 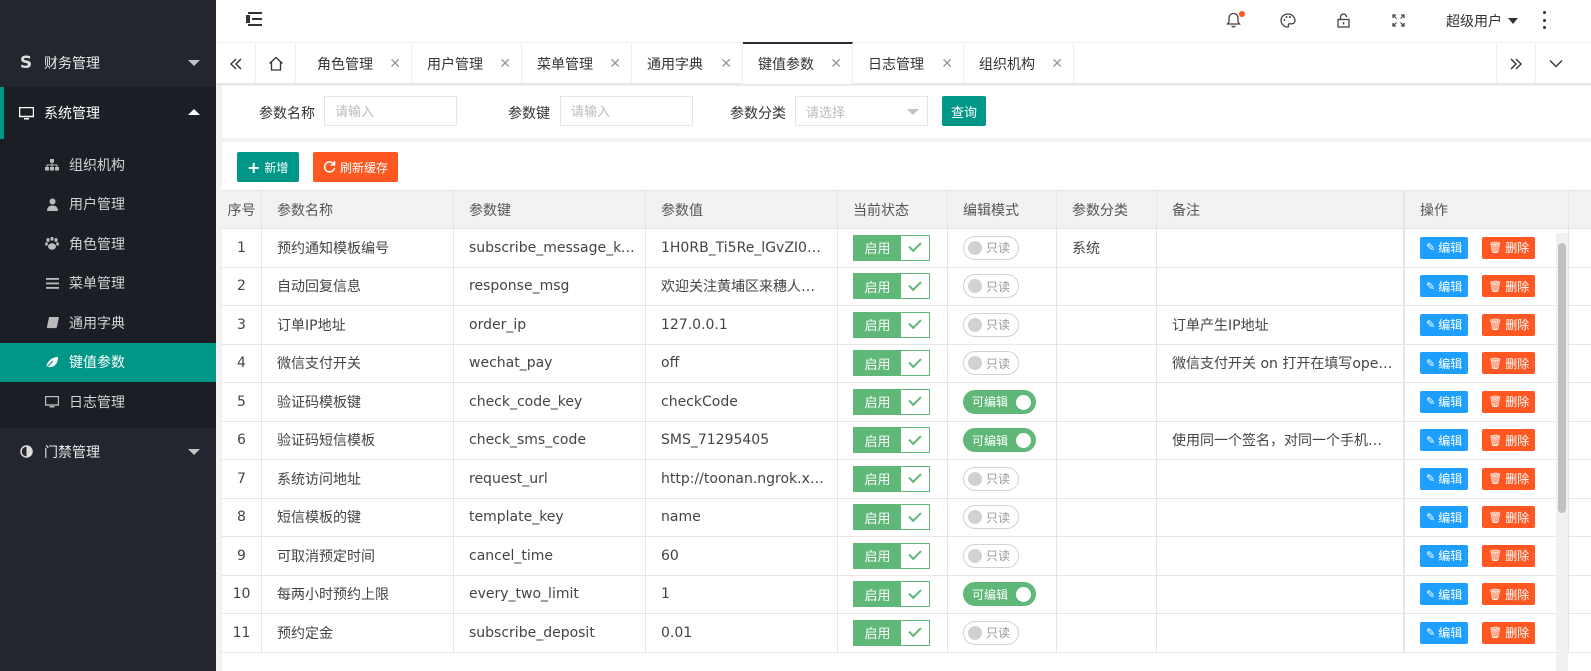 What do you see at coordinates (1019, 63) in the screenshot?
I see `tab-org: 组织机构 ✕` at bounding box center [1019, 63].